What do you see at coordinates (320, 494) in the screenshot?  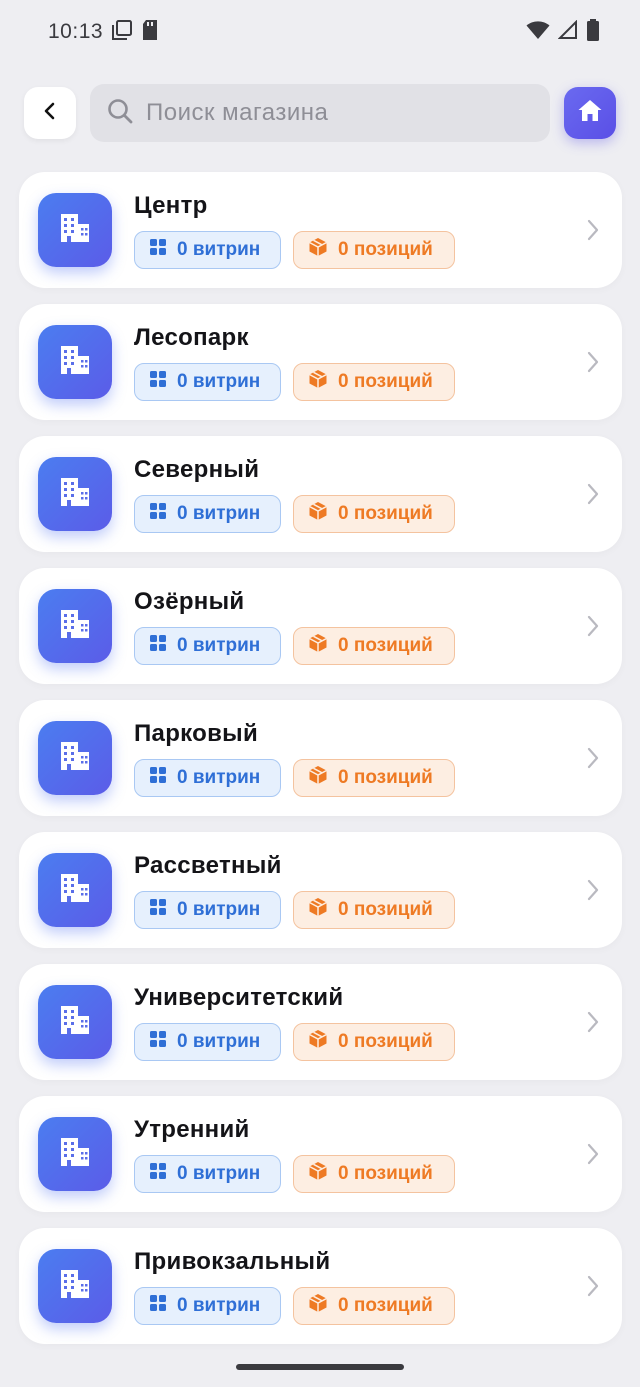 I see `store-card-2: Северный 0 витрин 0 позиций` at bounding box center [320, 494].